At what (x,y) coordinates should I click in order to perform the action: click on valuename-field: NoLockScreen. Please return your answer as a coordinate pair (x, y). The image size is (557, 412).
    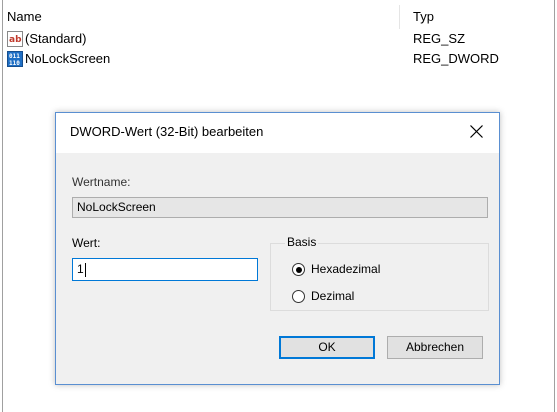
    Looking at the image, I should click on (280, 207).